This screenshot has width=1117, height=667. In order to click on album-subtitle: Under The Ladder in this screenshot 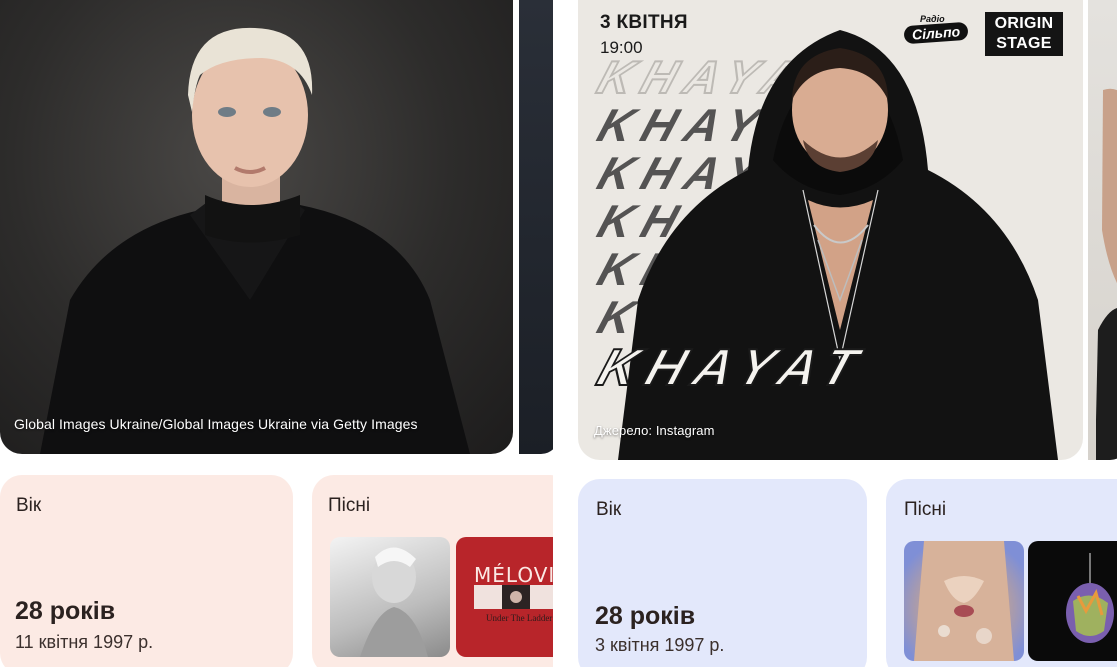, I will do `click(519, 618)`.